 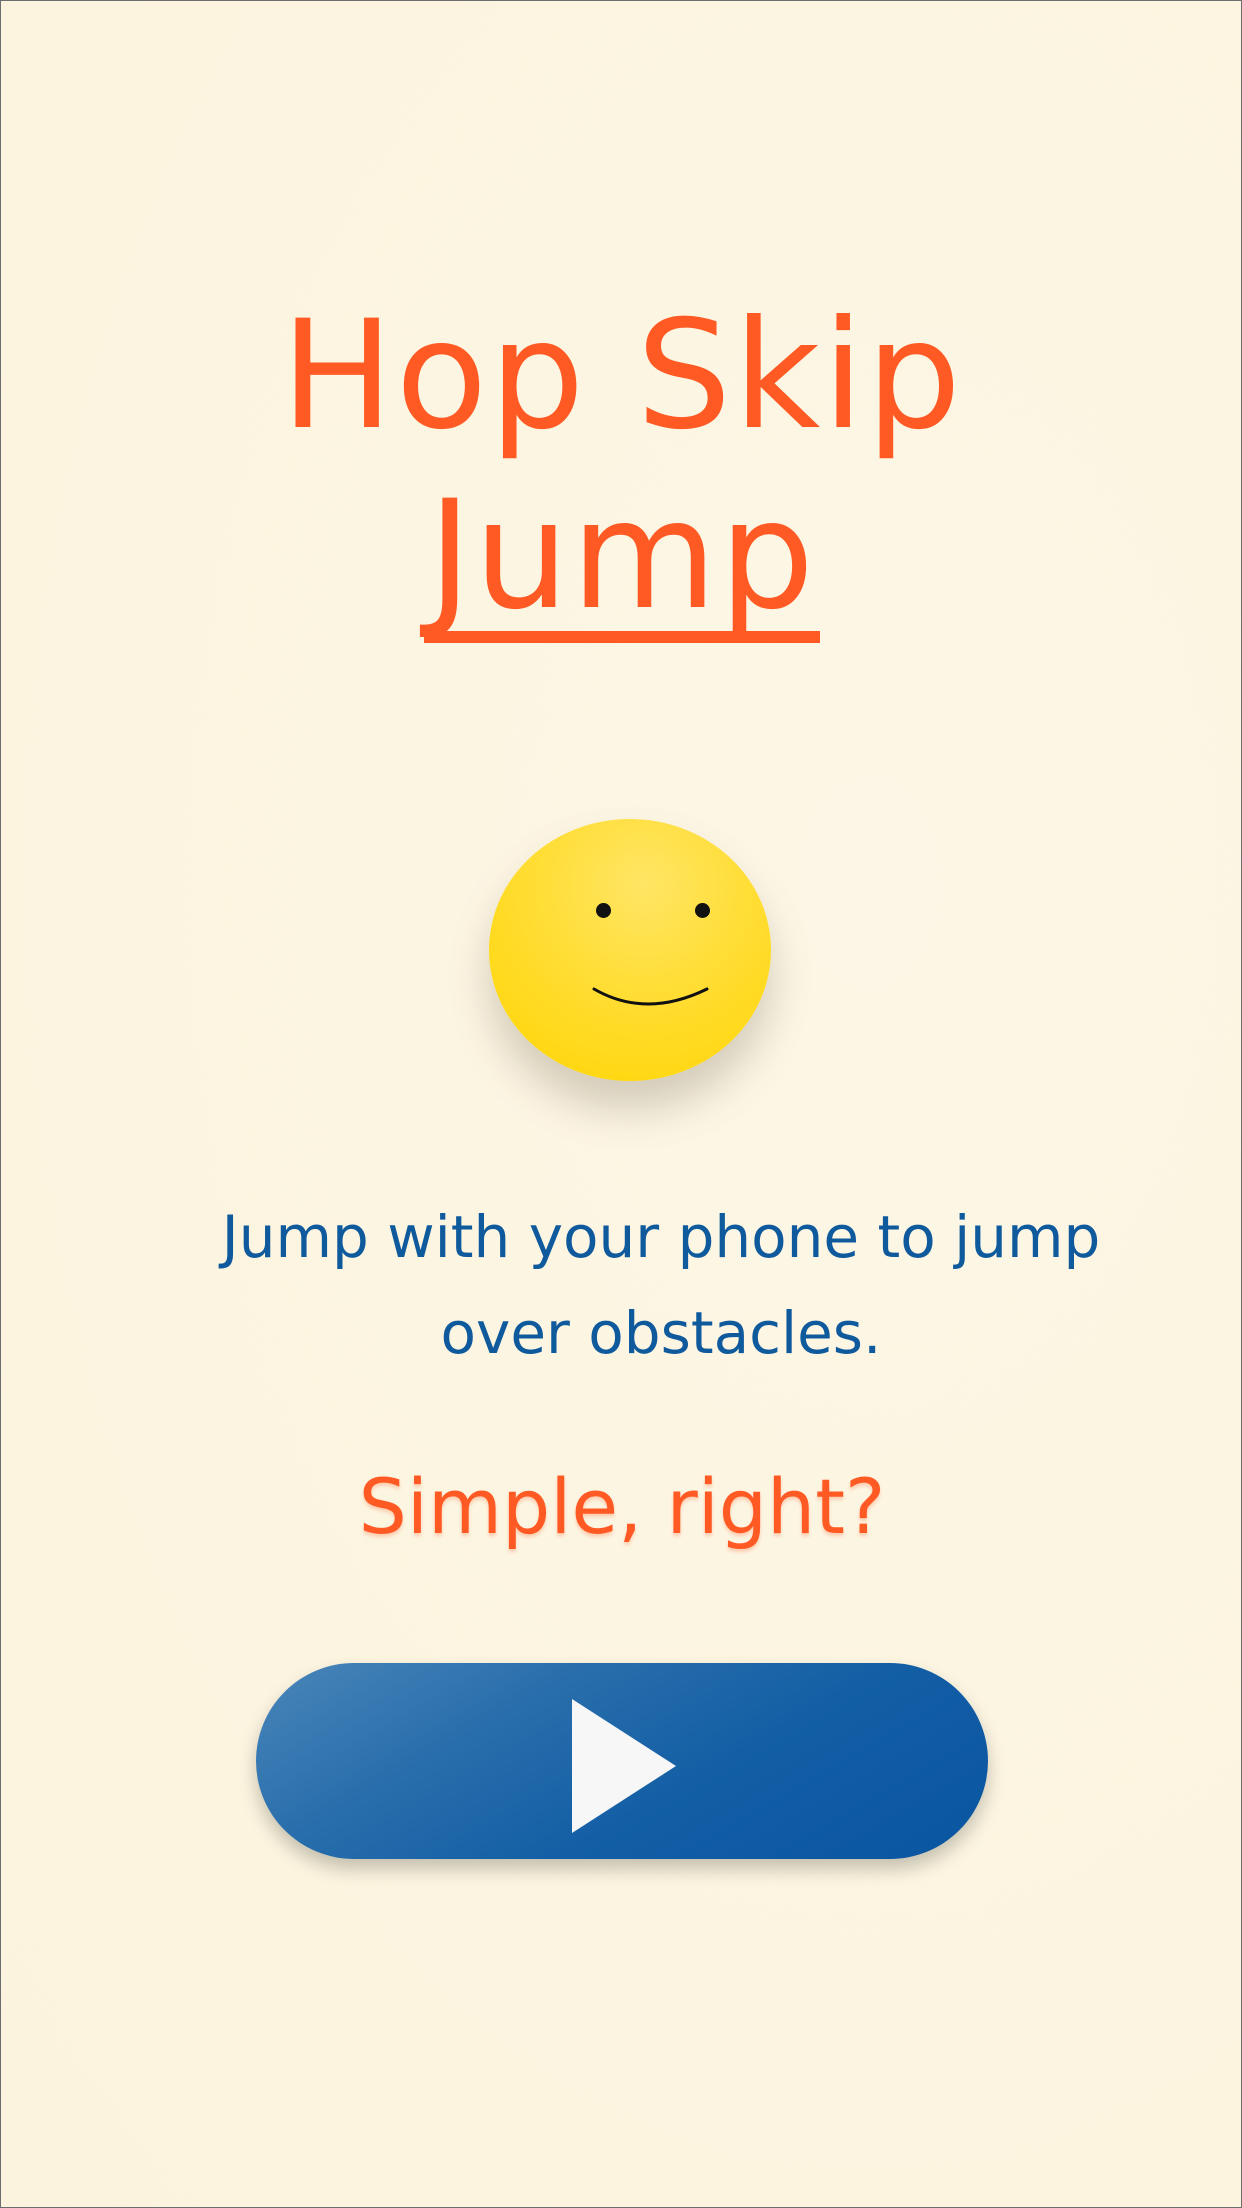 I want to click on smiley-face-icon, so click(x=630, y=950).